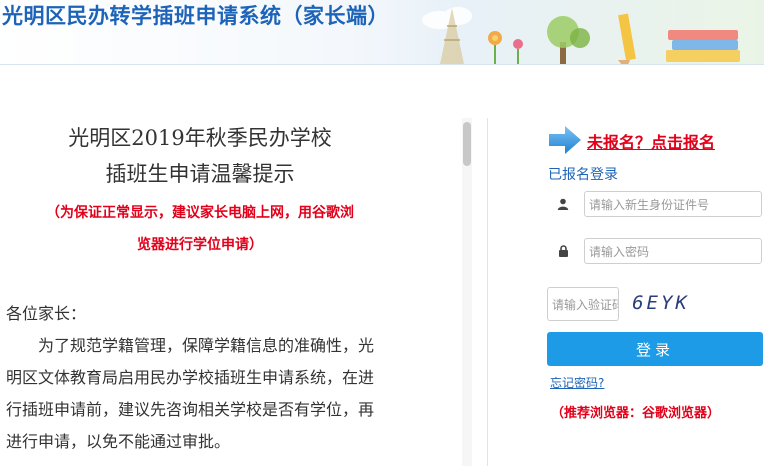 This screenshot has height=466, width=764. I want to click on notice-greeting: 各位家长：, so click(46, 313).